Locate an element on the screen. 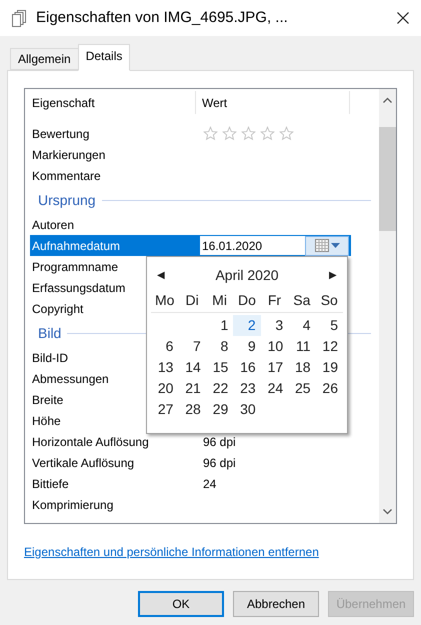 The height and width of the screenshot is (625, 421). calendar-day: 15 is located at coordinates (220, 367).